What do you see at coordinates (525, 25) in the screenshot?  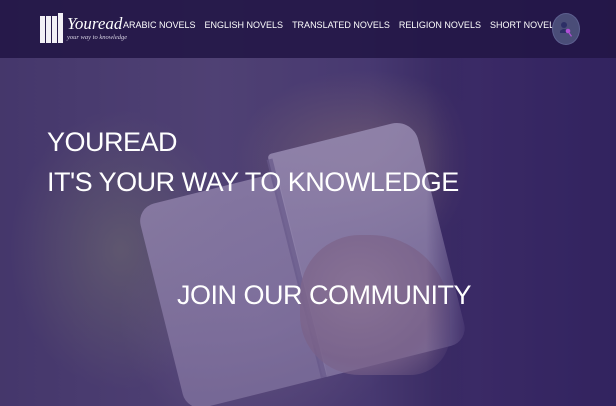 I see `nav-item-short-novels: SHORT NOVELS` at bounding box center [525, 25].